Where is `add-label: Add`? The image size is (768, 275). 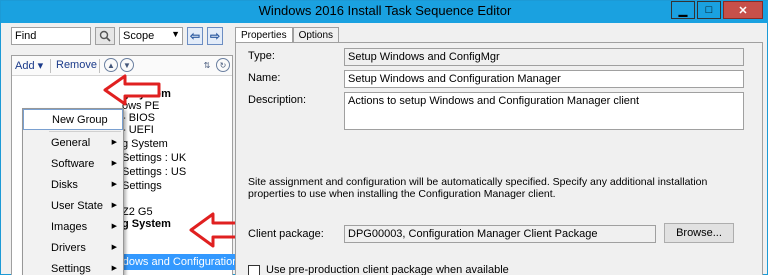 add-label: Add is located at coordinates (25, 66).